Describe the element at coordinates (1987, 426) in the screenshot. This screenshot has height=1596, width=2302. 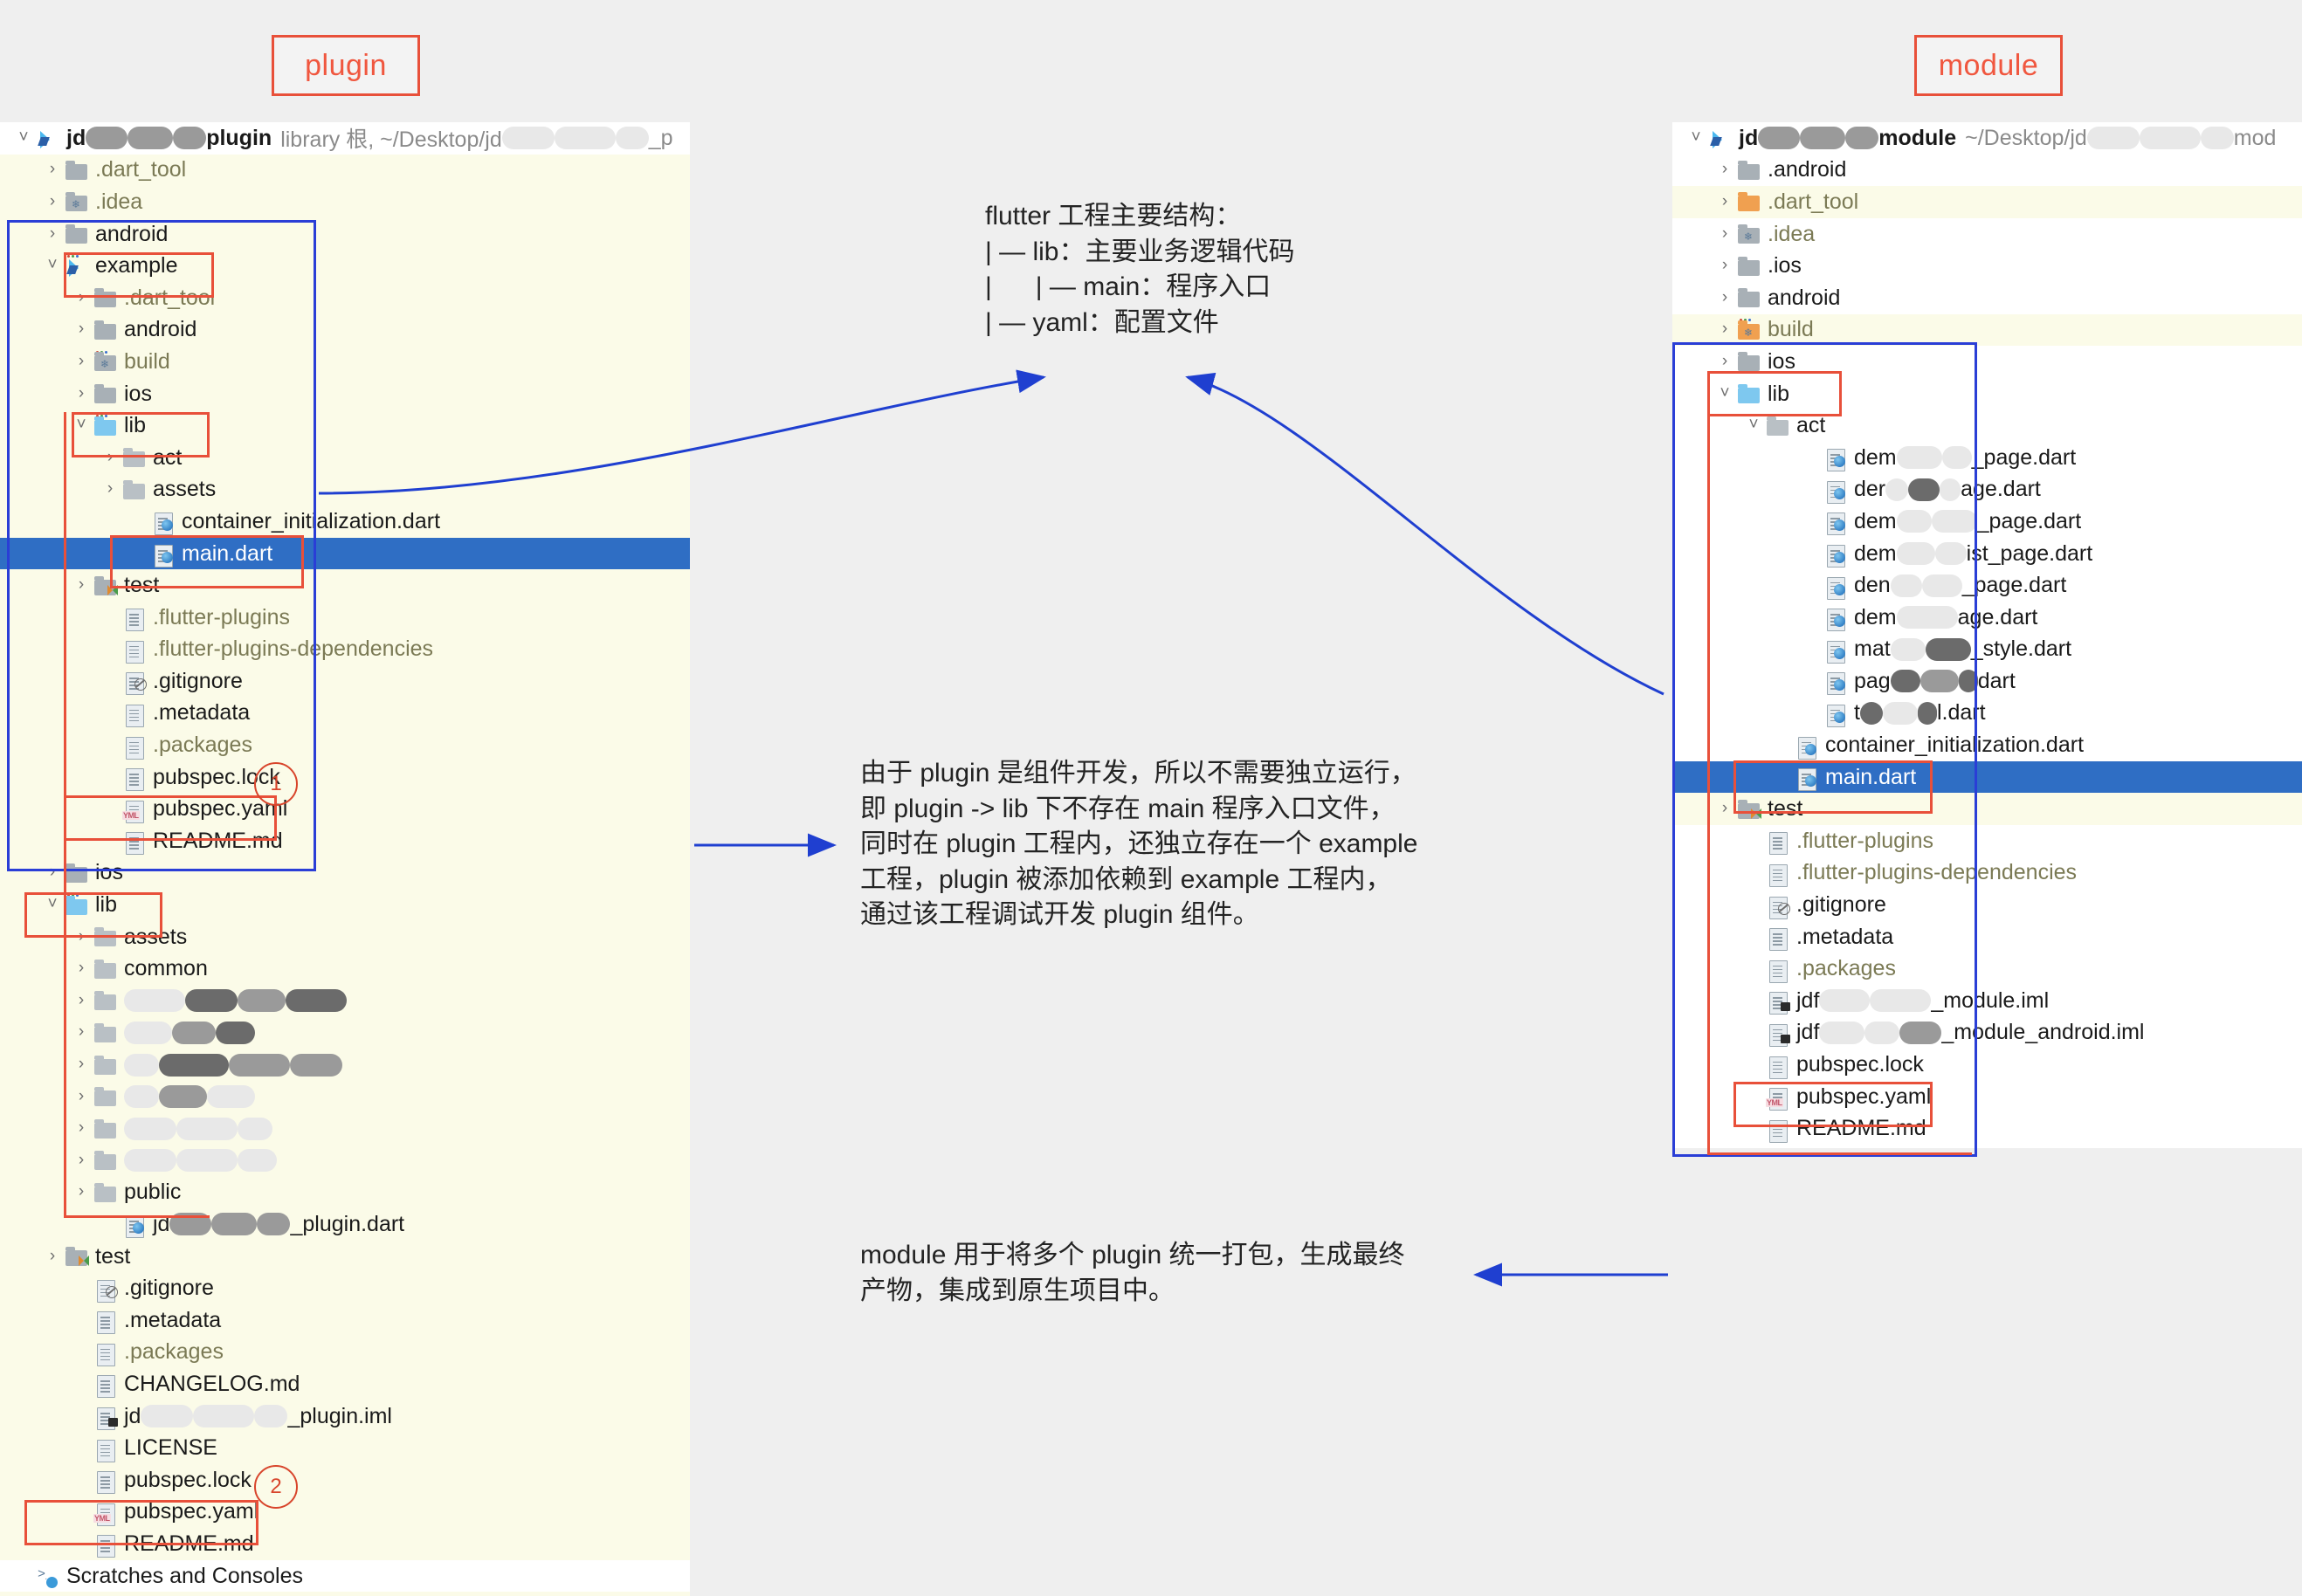
I see `tree-item-act: ˅ act` at that location.